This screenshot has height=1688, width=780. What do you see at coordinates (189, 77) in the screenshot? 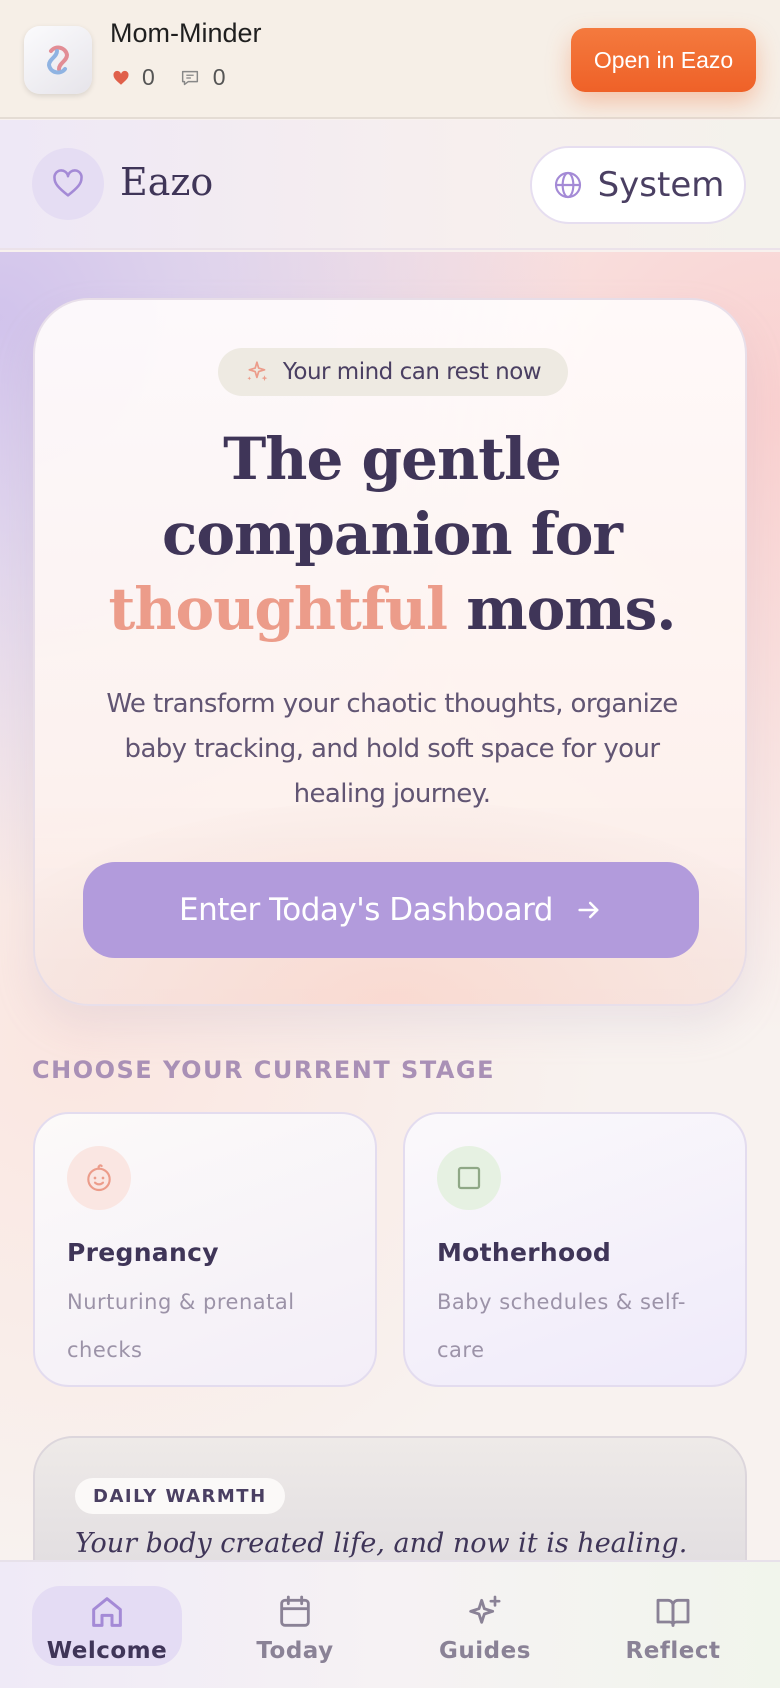
I see `comment-icon` at bounding box center [189, 77].